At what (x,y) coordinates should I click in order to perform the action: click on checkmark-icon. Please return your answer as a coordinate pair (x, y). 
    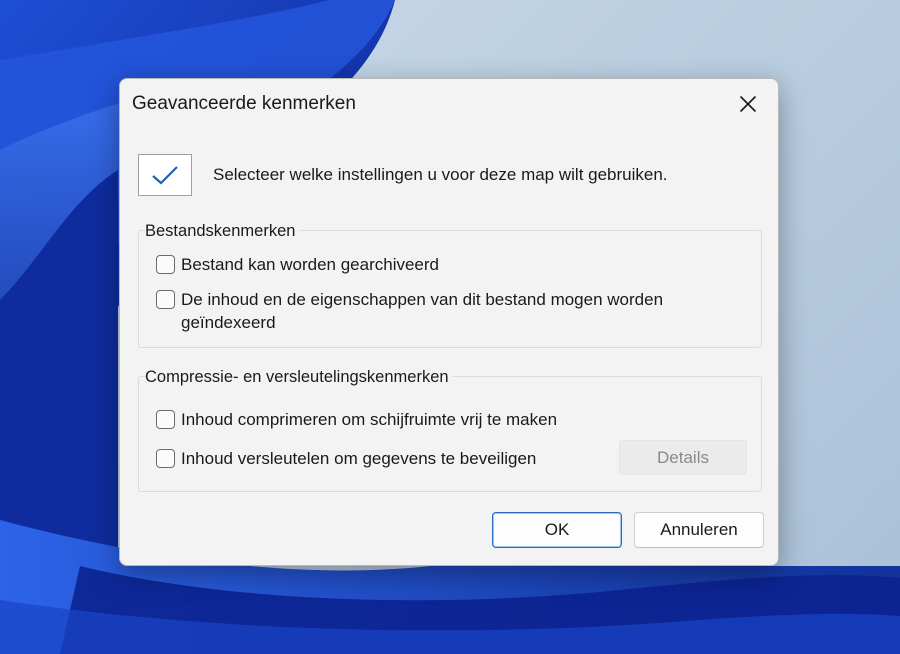
    Looking at the image, I should click on (165, 175).